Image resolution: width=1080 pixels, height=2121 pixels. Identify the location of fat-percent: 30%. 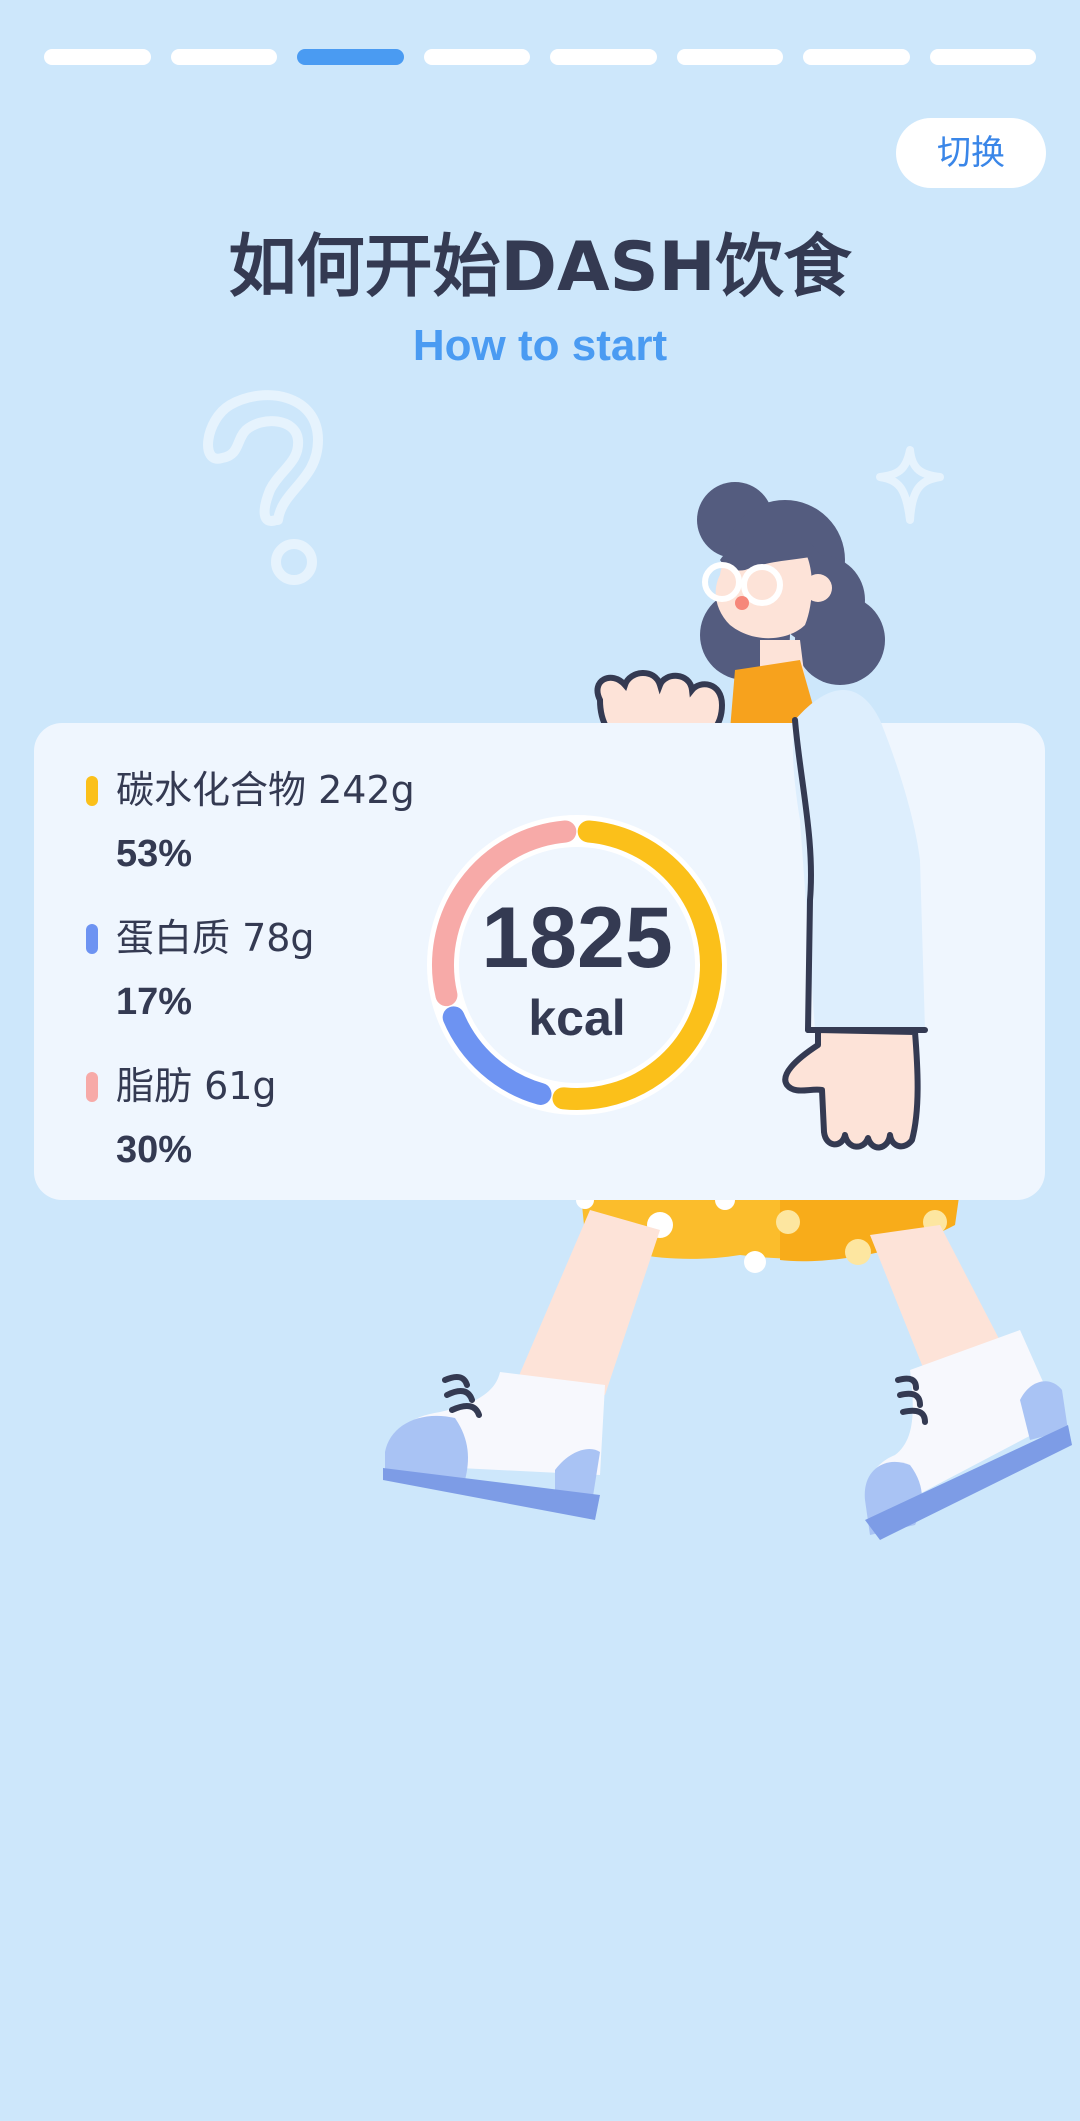
(154, 1150).